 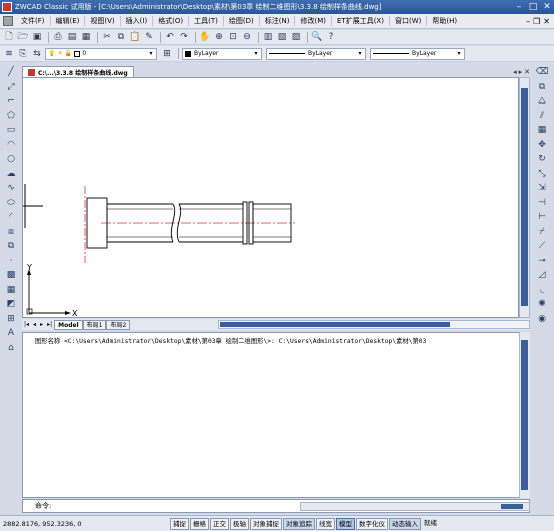 I want to click on drawing-vertical-scrollbar, so click(x=524, y=197).